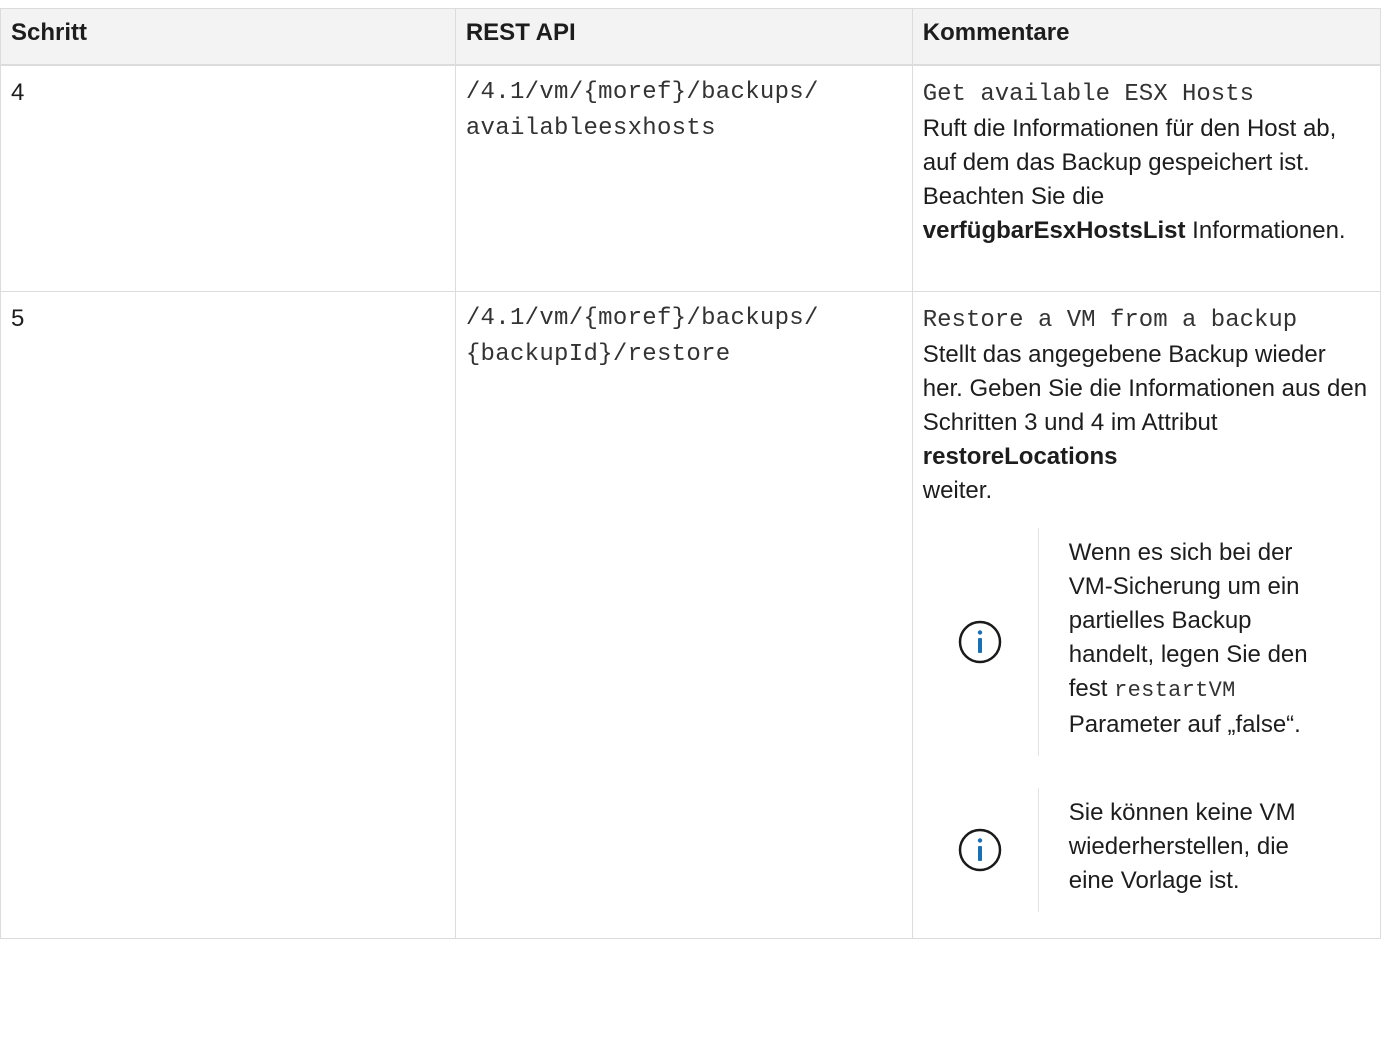 Image resolution: width=1382 pixels, height=1040 pixels. What do you see at coordinates (18, 318) in the screenshot?
I see `step-number: 5` at bounding box center [18, 318].